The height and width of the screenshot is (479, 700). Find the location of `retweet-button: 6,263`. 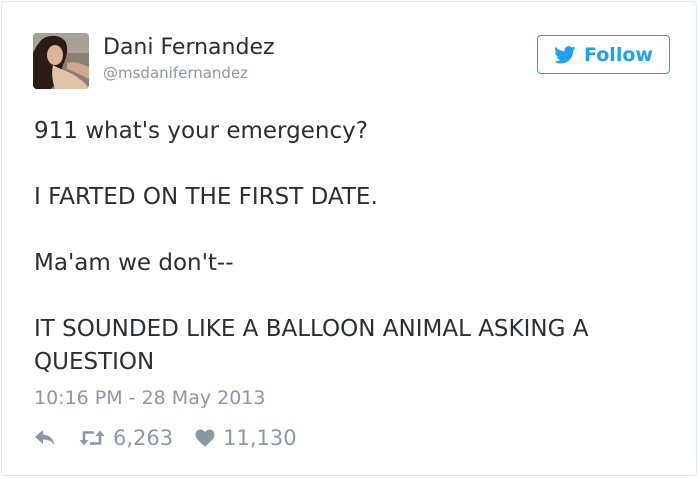

retweet-button: 6,263 is located at coordinates (126, 438).